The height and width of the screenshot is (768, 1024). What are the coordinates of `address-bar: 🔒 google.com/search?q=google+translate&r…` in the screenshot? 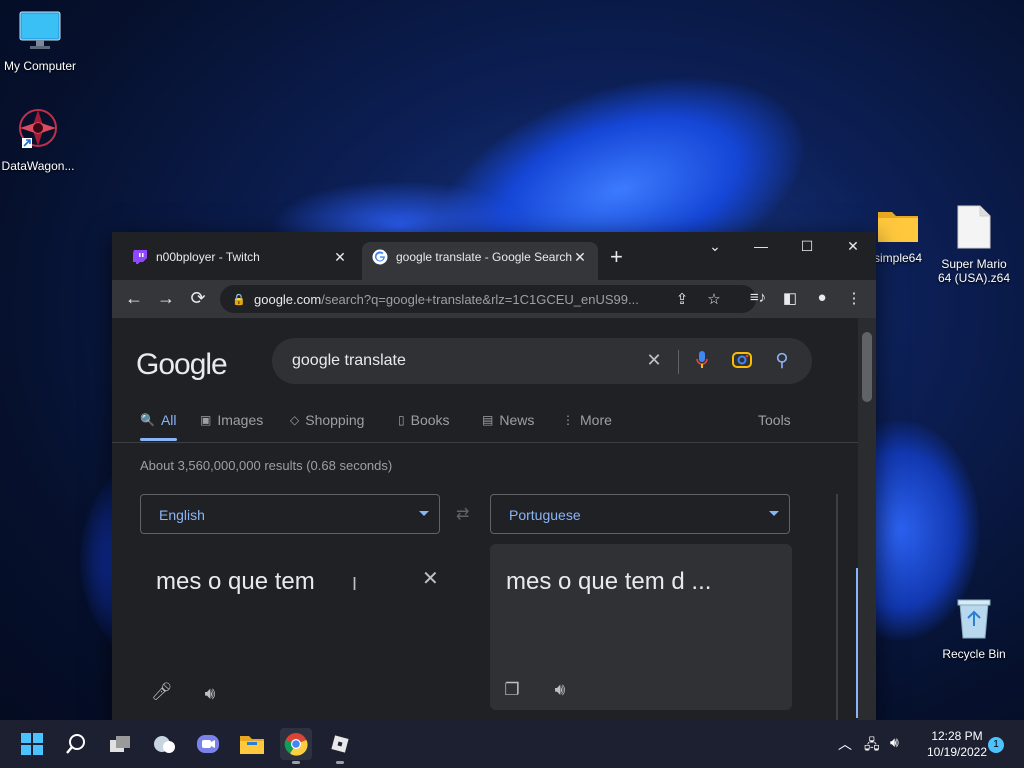 It's located at (488, 299).